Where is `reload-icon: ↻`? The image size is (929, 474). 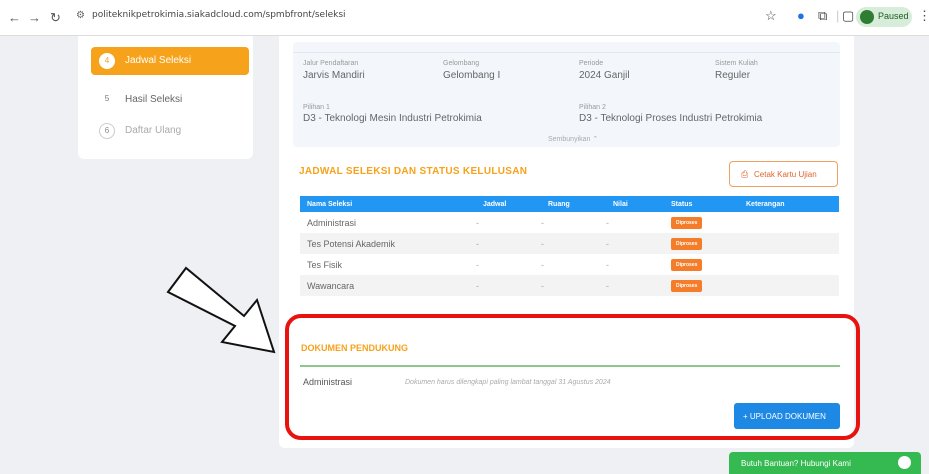
reload-icon: ↻ is located at coordinates (55, 18).